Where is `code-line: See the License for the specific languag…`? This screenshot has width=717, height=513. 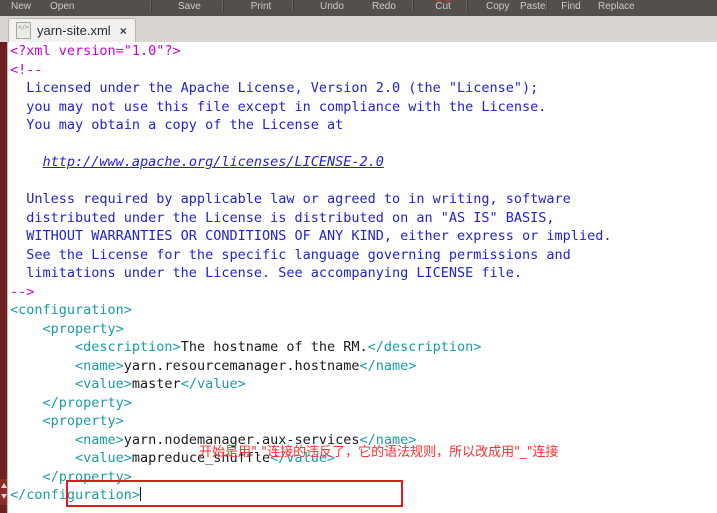 code-line: See the License for the specific languag… is located at coordinates (363, 255).